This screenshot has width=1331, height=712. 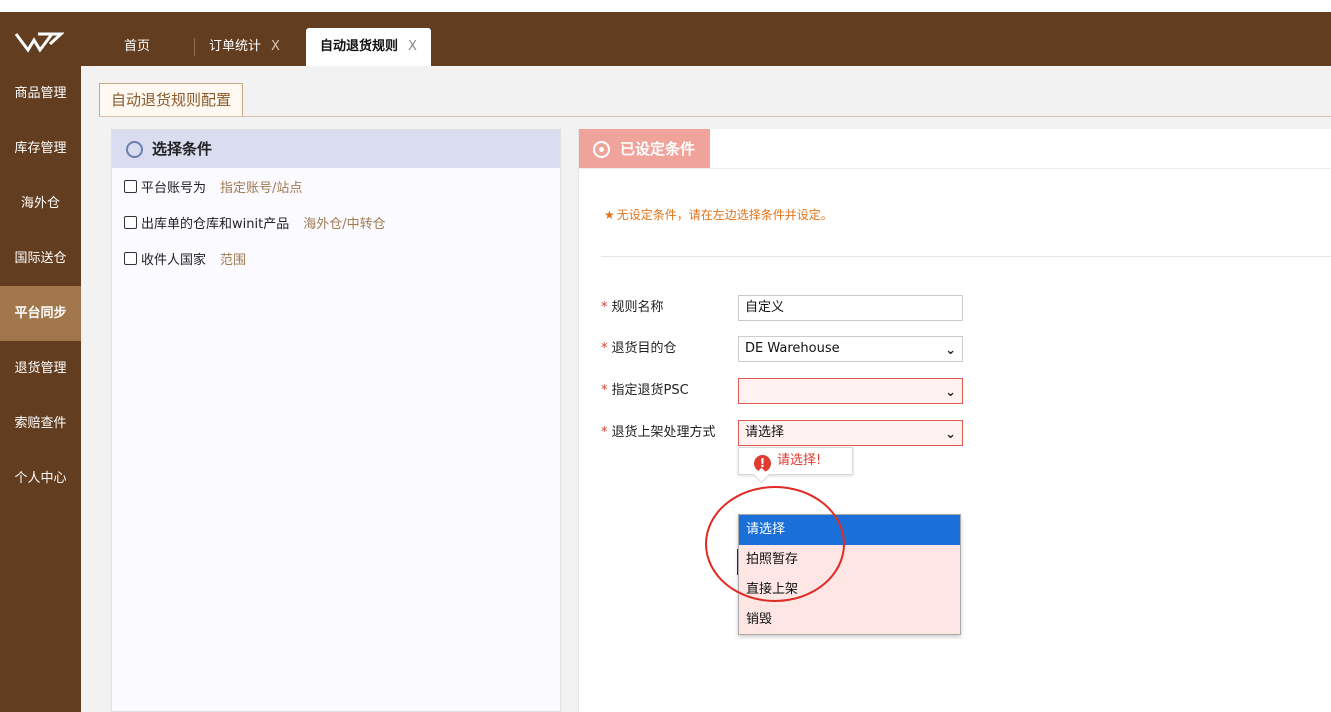 What do you see at coordinates (174, 188) in the screenshot?
I see `condition-label: 平台账号为` at bounding box center [174, 188].